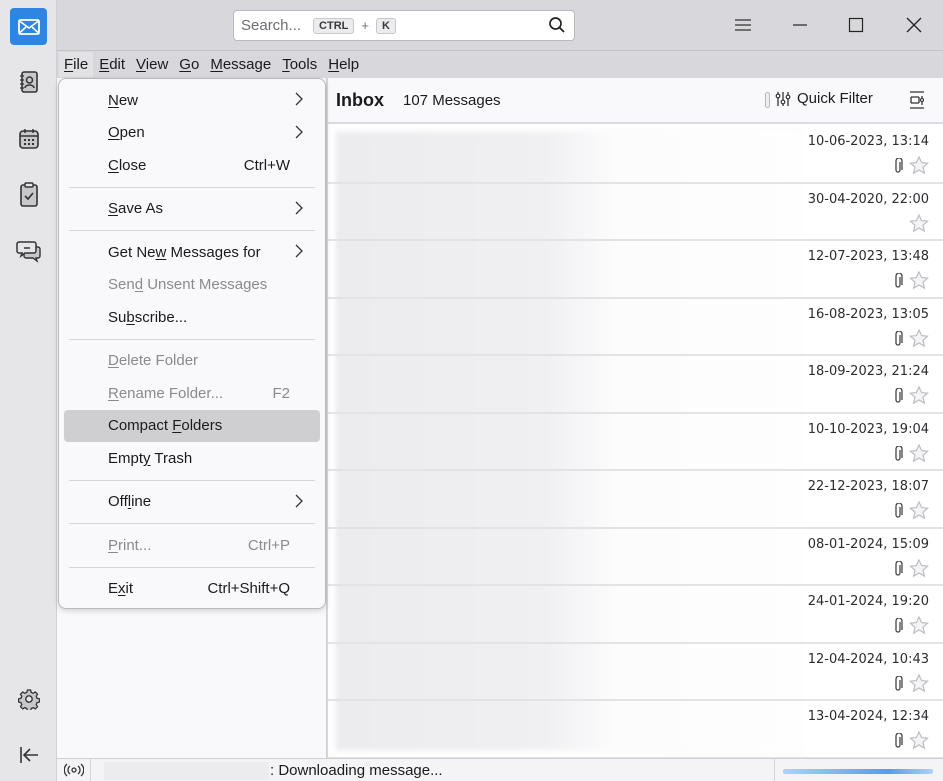  Describe the element at coordinates (189, 64) in the screenshot. I see `menu-go: Go` at that location.